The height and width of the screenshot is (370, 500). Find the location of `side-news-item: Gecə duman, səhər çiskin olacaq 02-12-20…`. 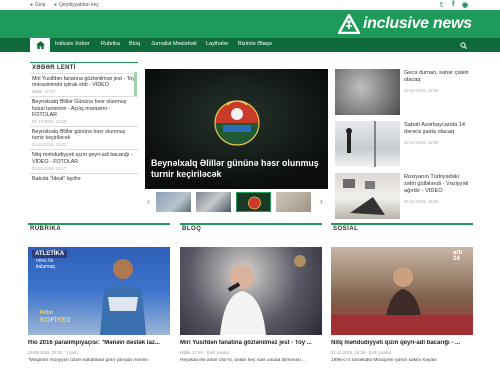

side-news-item: Gecə duman, səhər çiskin olacaq 02-12-20… is located at coordinates (402, 93).